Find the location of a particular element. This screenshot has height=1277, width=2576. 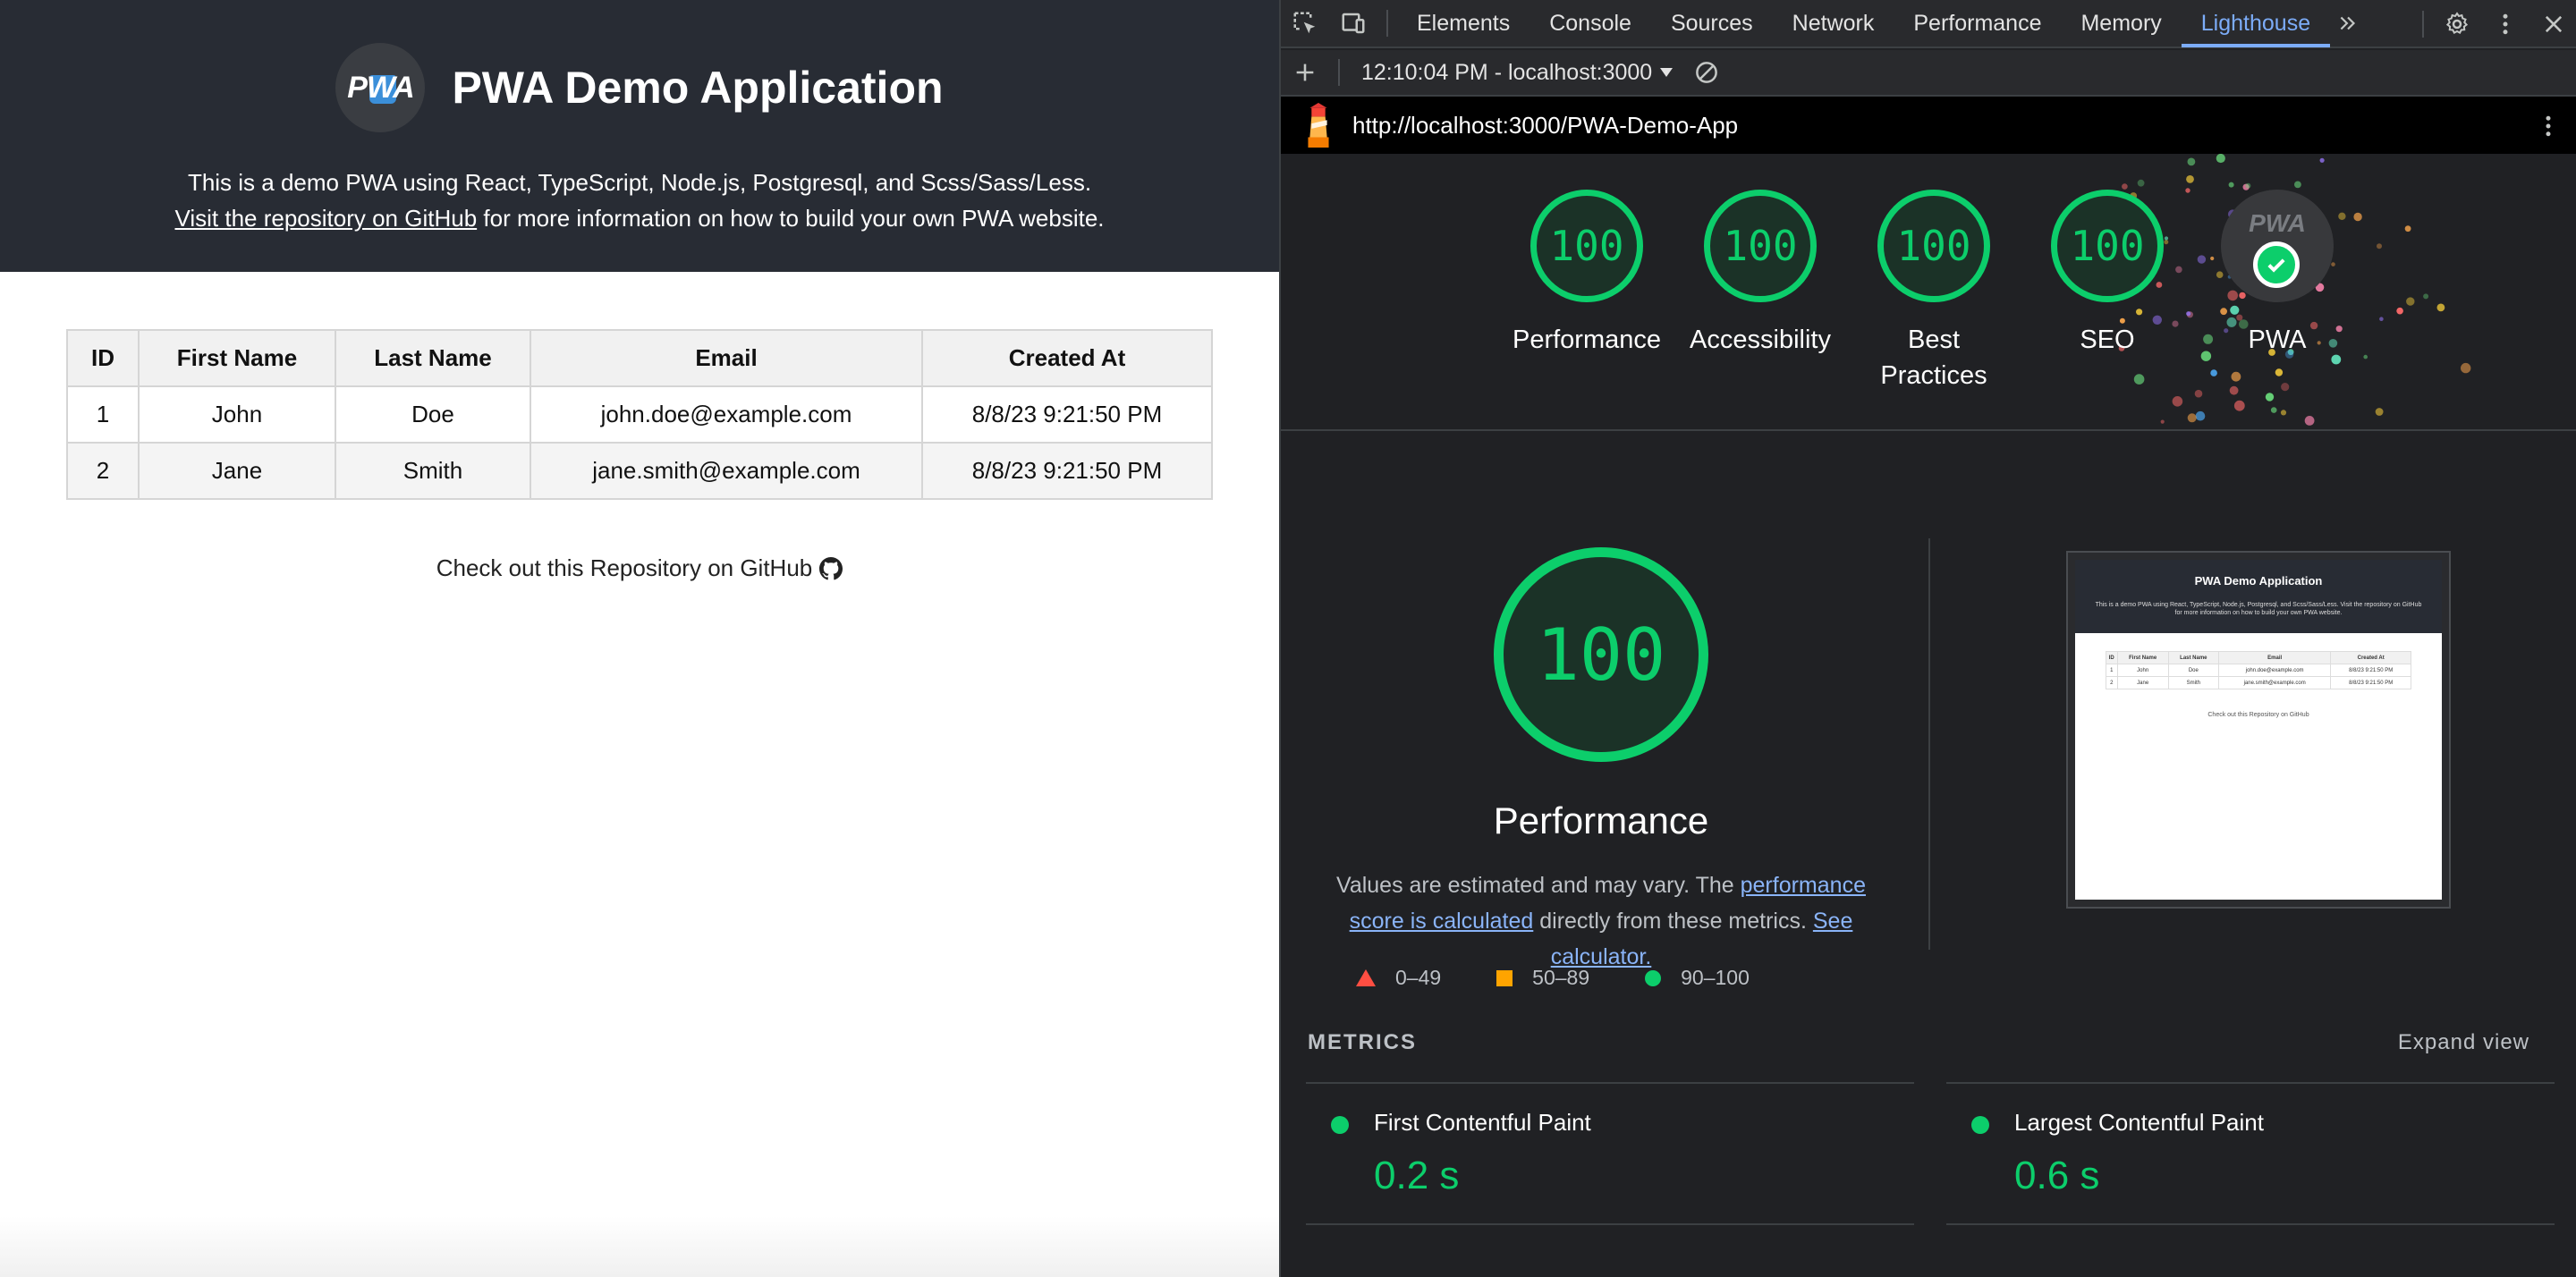

legend-pass: 90–100 is located at coordinates (1697, 978).